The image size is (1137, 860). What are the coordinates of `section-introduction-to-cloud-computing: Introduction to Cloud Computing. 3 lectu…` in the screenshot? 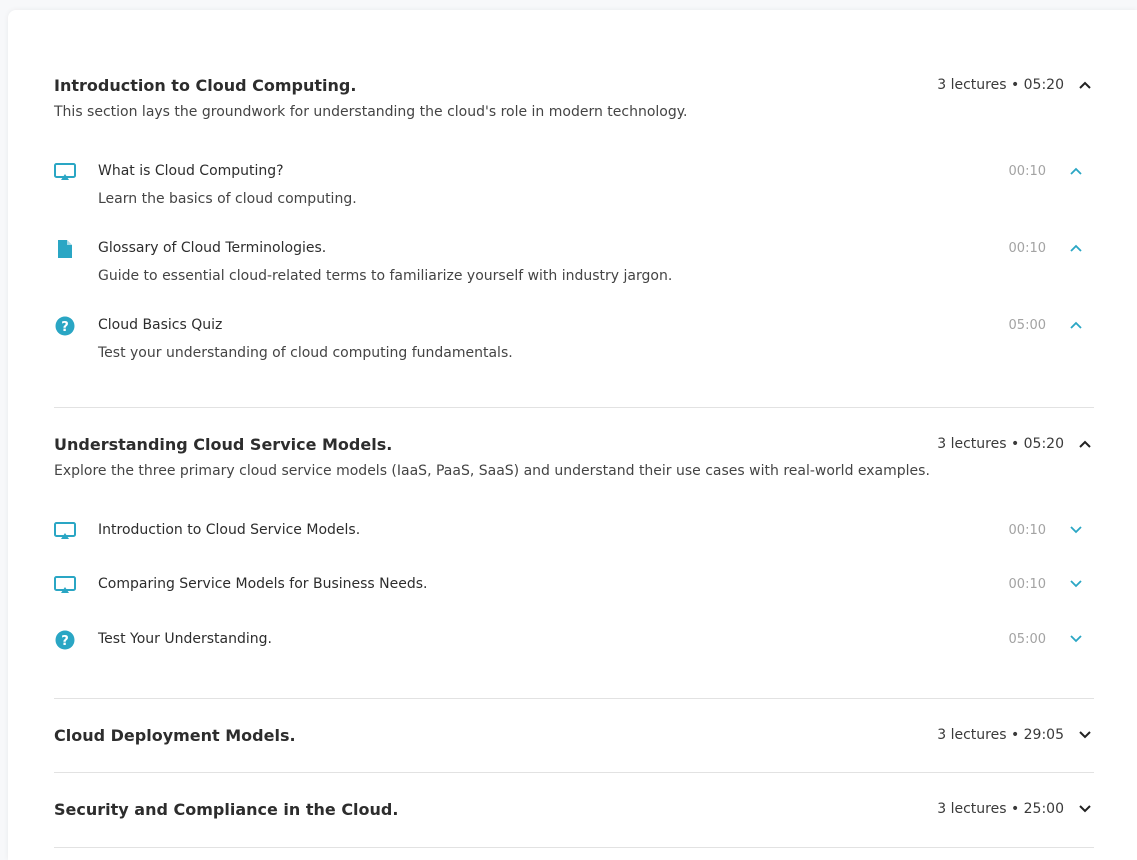 It's located at (574, 98).